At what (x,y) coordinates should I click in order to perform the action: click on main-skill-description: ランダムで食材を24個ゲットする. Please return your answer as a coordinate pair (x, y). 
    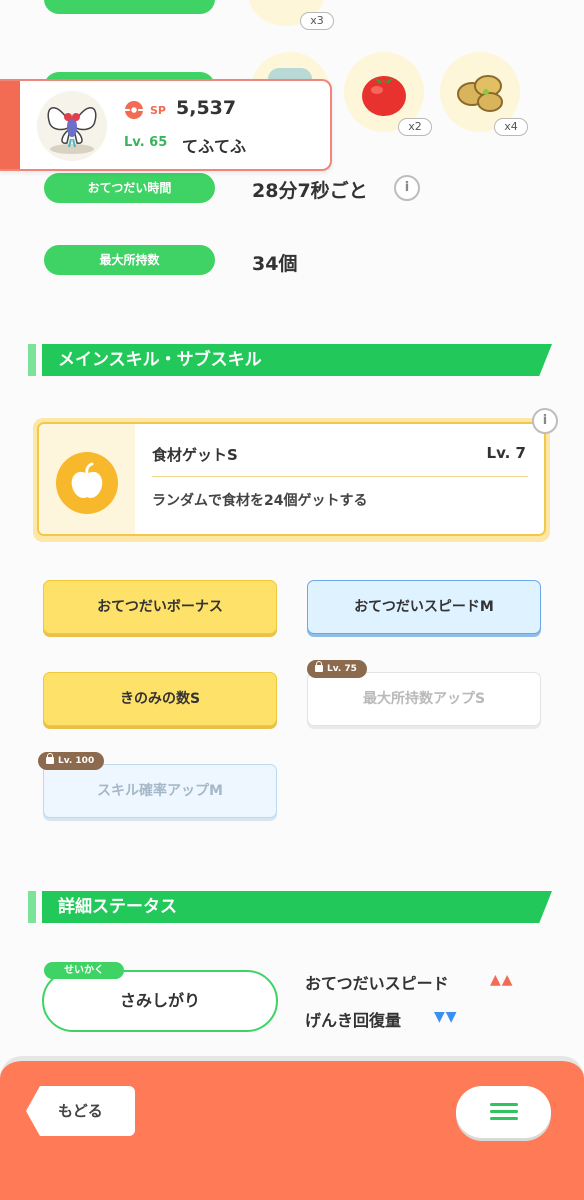
    Looking at the image, I should click on (260, 501).